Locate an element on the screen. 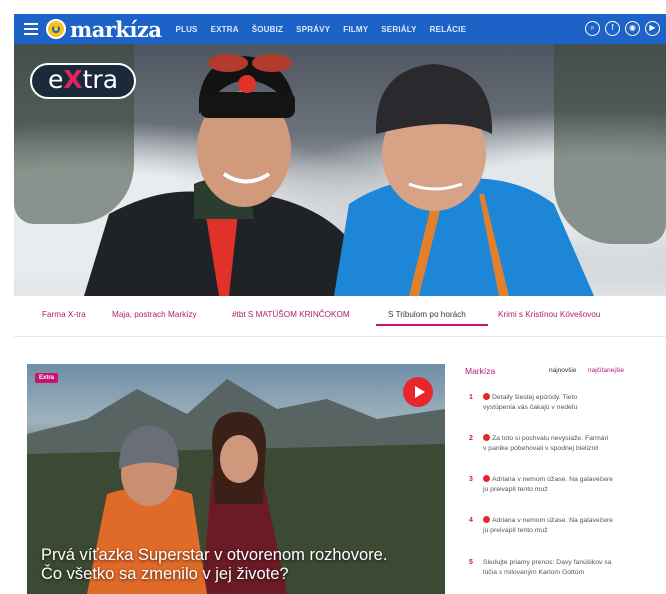 The image size is (666, 594). nav-item-filmy: FILMY is located at coordinates (355, 29).